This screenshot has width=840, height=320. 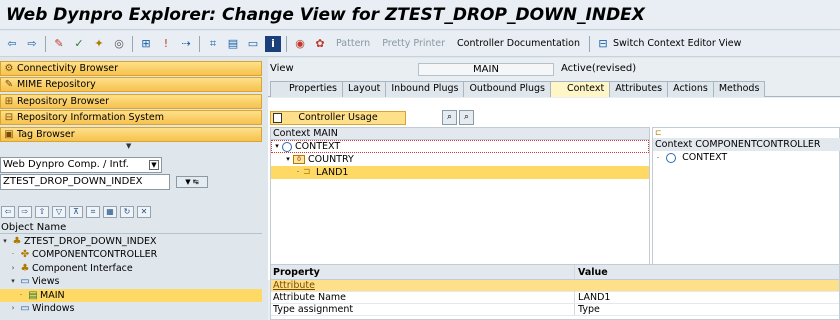 What do you see at coordinates (413, 43) in the screenshot?
I see `pretty-printer-button: Pretty Printer` at bounding box center [413, 43].